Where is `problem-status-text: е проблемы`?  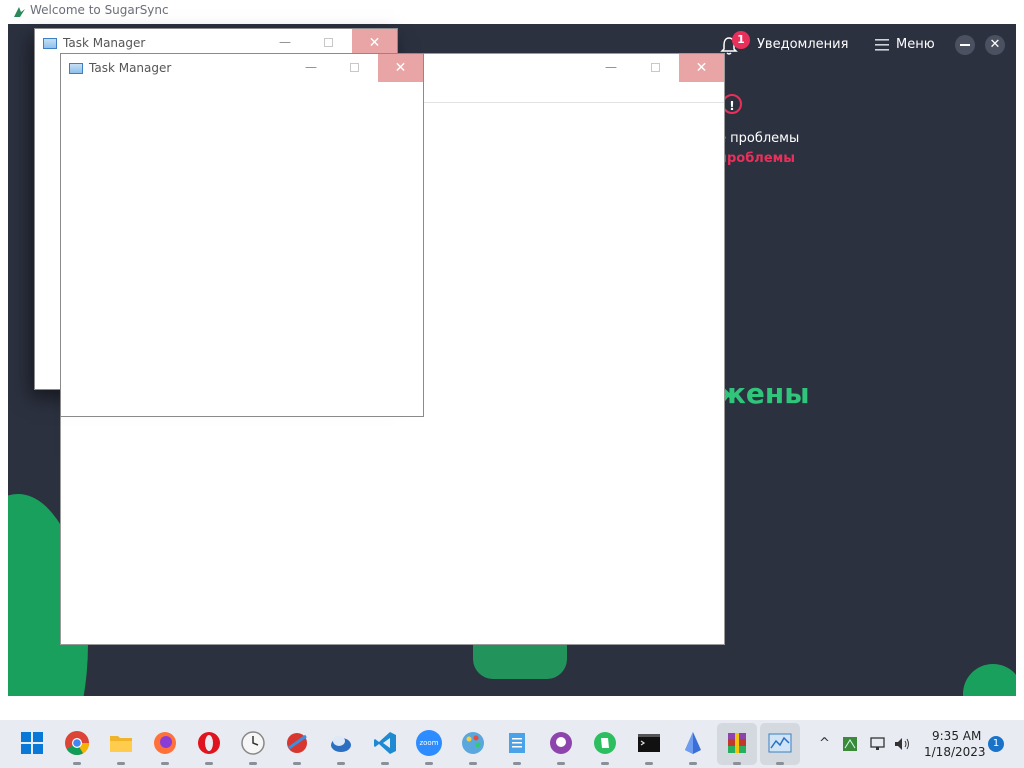
problem-status-text: е проблемы is located at coordinates (759, 138).